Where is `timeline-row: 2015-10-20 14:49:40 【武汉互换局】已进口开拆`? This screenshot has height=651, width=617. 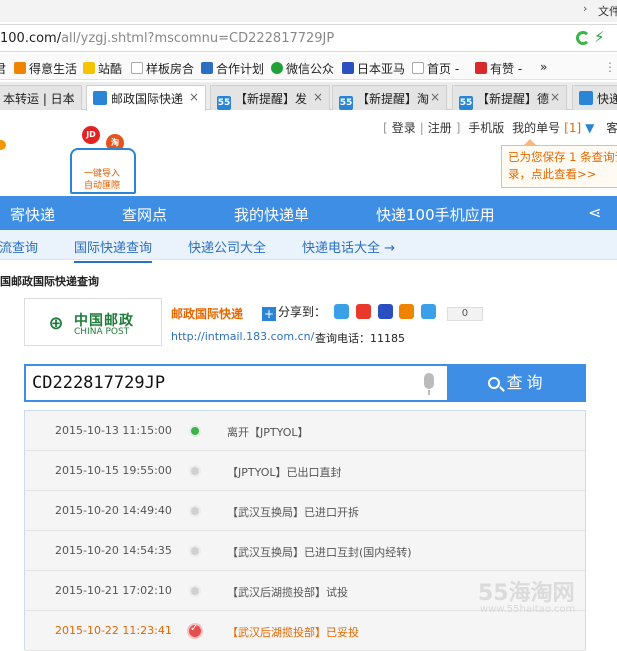
timeline-row: 2015-10-20 14:49:40 【武汉互换局】已进口开拆 is located at coordinates (305, 511).